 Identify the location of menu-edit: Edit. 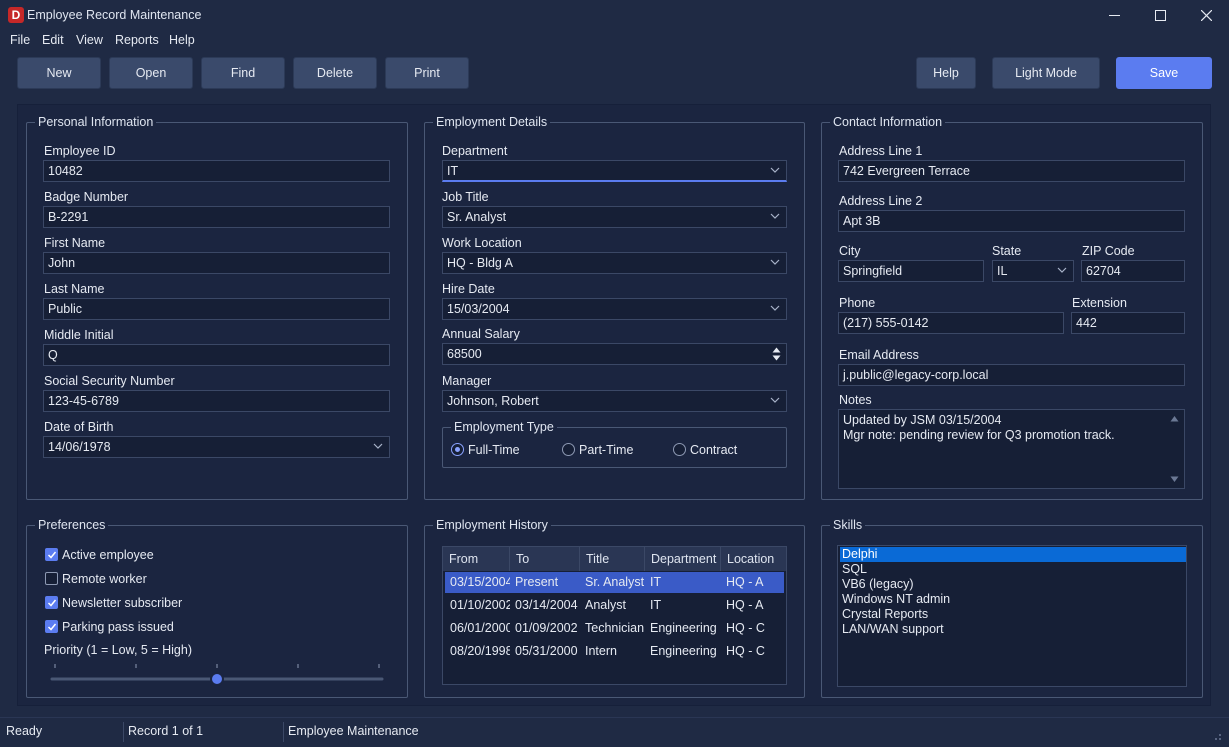
(53, 40).